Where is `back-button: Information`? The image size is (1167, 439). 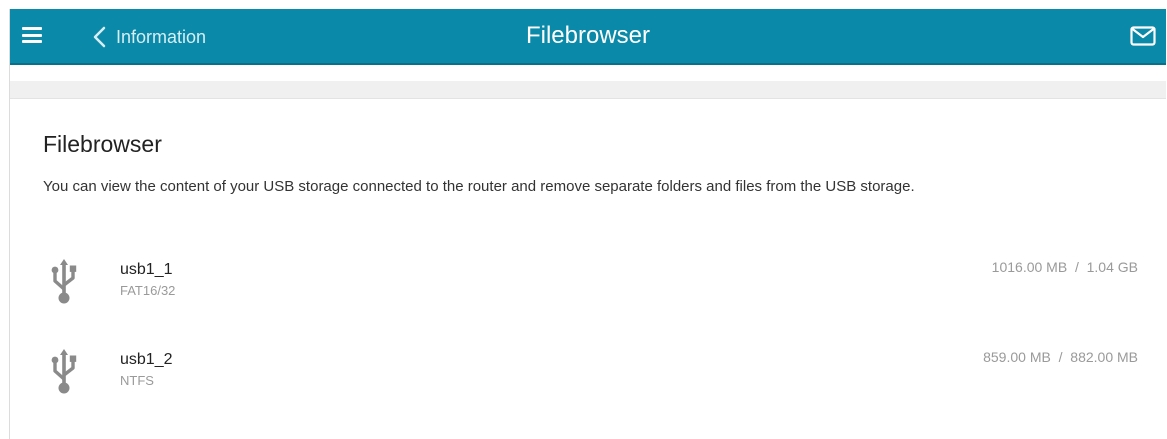
back-button: Information is located at coordinates (149, 37).